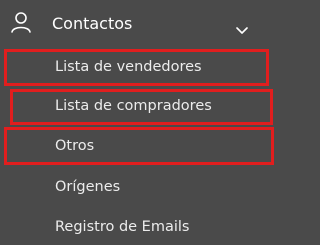 This screenshot has height=245, width=320. What do you see at coordinates (87, 187) in the screenshot?
I see `submenu-item-origenes: Orígenes` at bounding box center [87, 187].